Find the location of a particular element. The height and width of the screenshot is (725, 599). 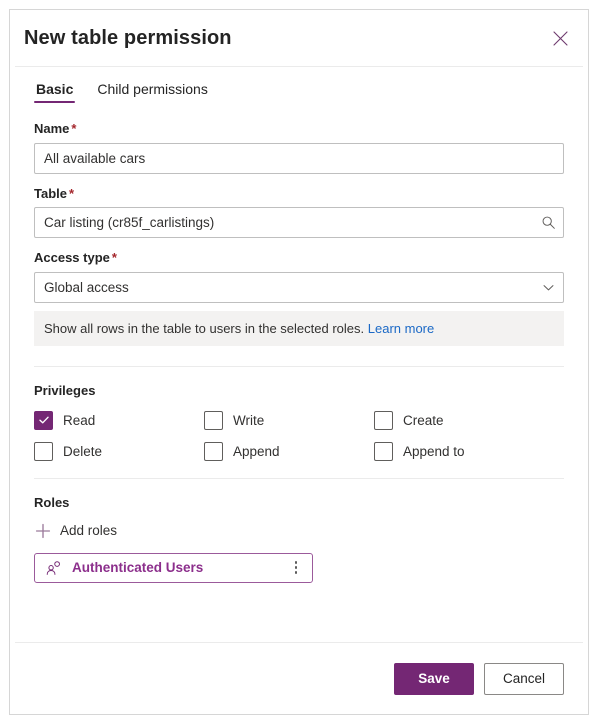

privilege-label-append: Append is located at coordinates (256, 451).